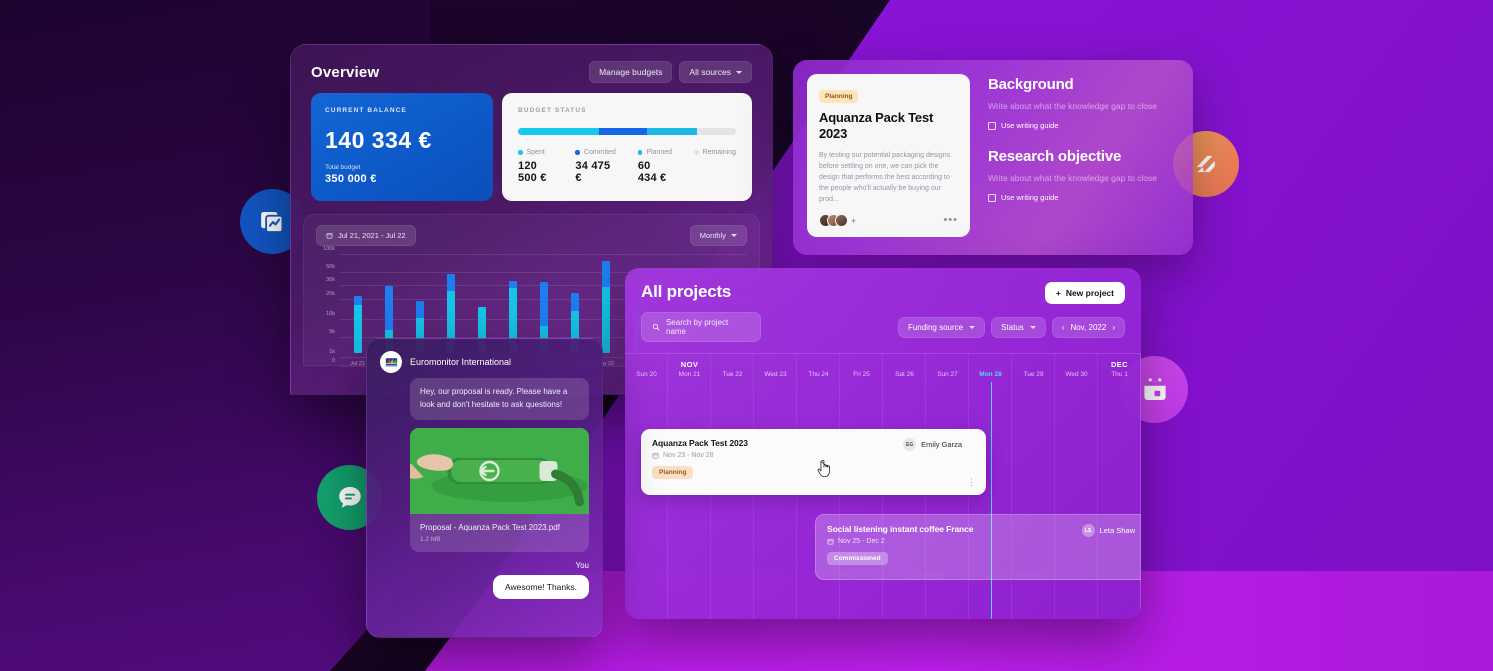  Describe the element at coordinates (825, 471) in the screenshot. I see `mouse-cursor` at that location.